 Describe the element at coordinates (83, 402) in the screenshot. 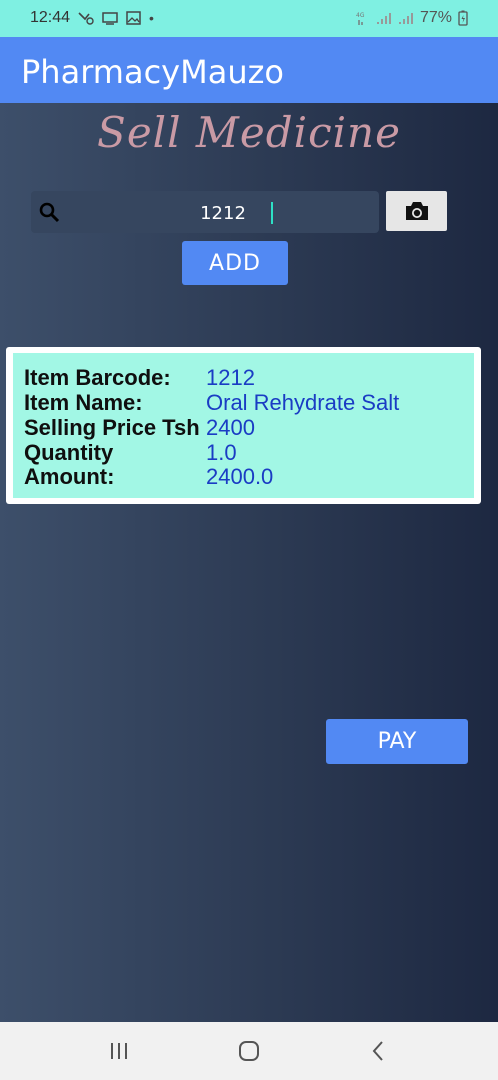

I see `item-name-label: Item Name:` at that location.